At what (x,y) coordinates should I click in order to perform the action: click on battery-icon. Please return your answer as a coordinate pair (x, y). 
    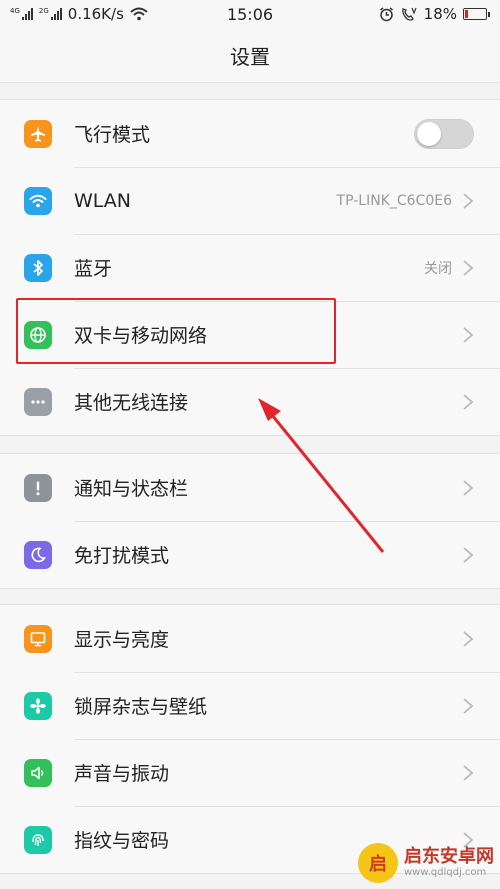
    Looking at the image, I should click on (476, 14).